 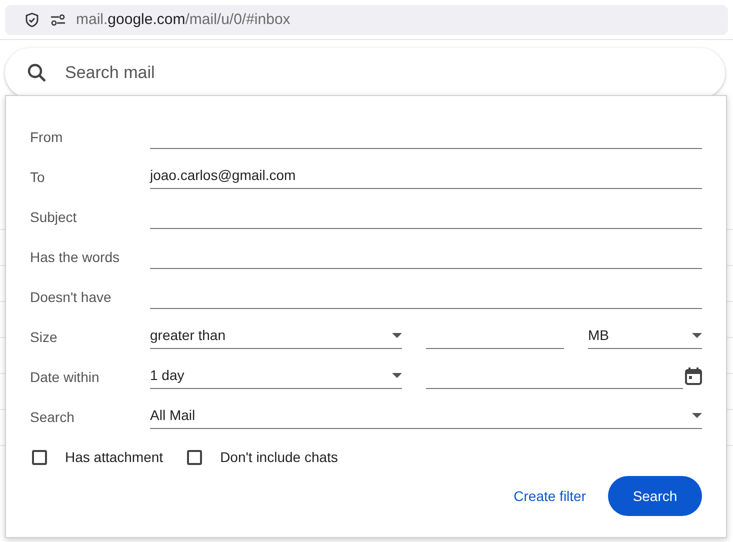 What do you see at coordinates (693, 376) in the screenshot?
I see `calendar-icon` at bounding box center [693, 376].